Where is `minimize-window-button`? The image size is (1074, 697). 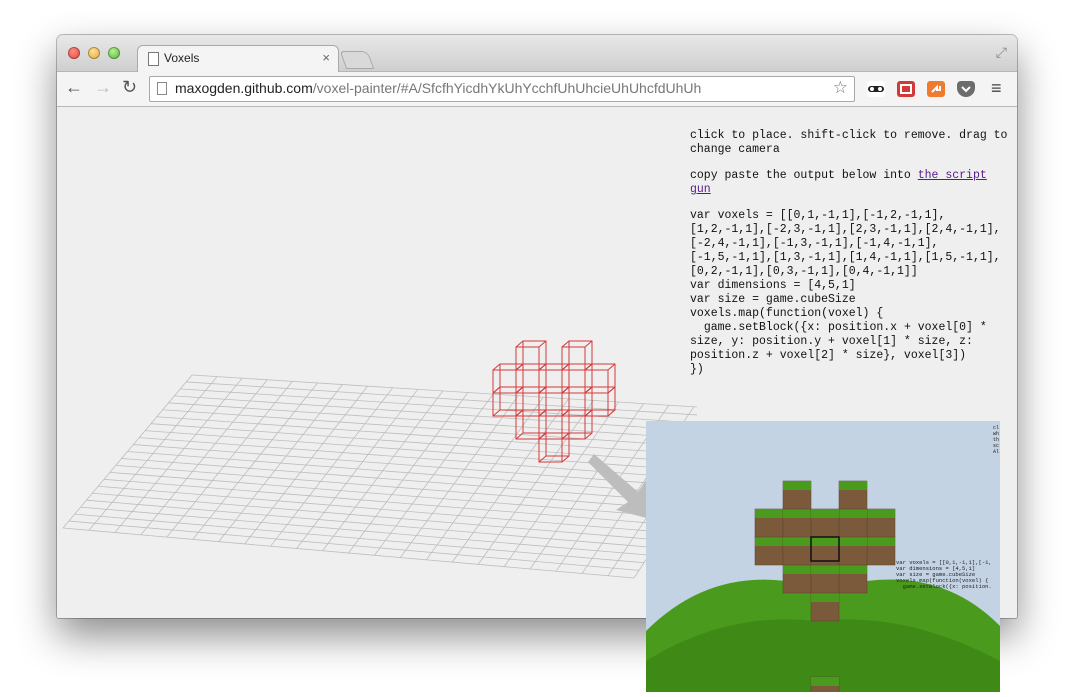
minimize-window-button is located at coordinates (94, 53).